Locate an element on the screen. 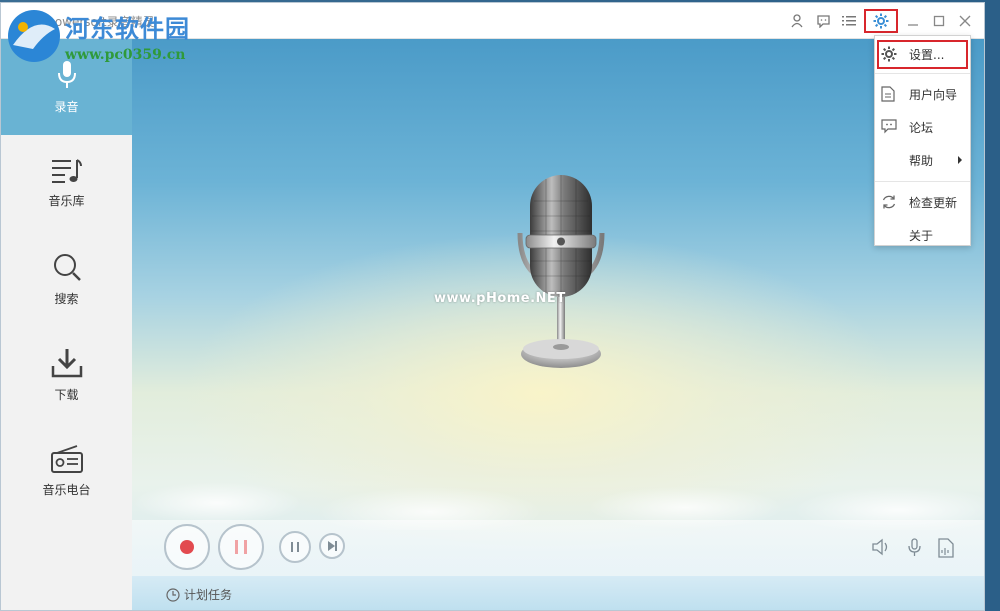 This screenshot has width=1000, height=611. submenu-arrow-icon is located at coordinates (960, 160).